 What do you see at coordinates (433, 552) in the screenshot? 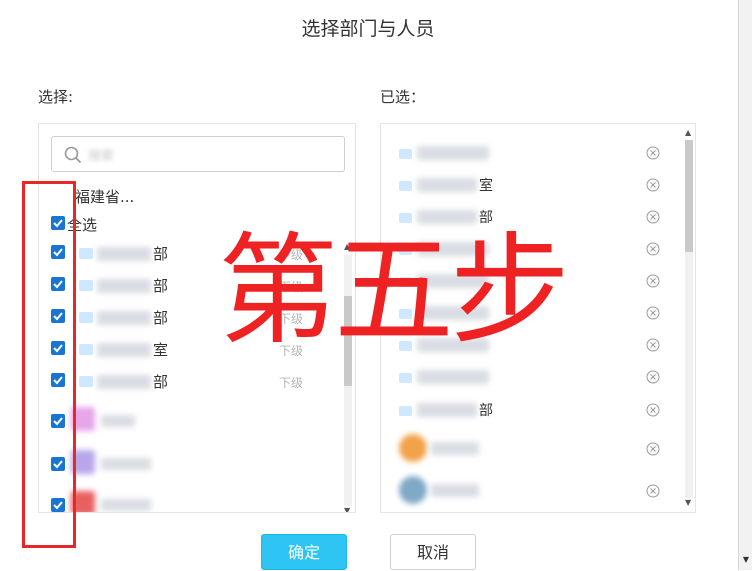
I see `cancel-button: 取消` at bounding box center [433, 552].